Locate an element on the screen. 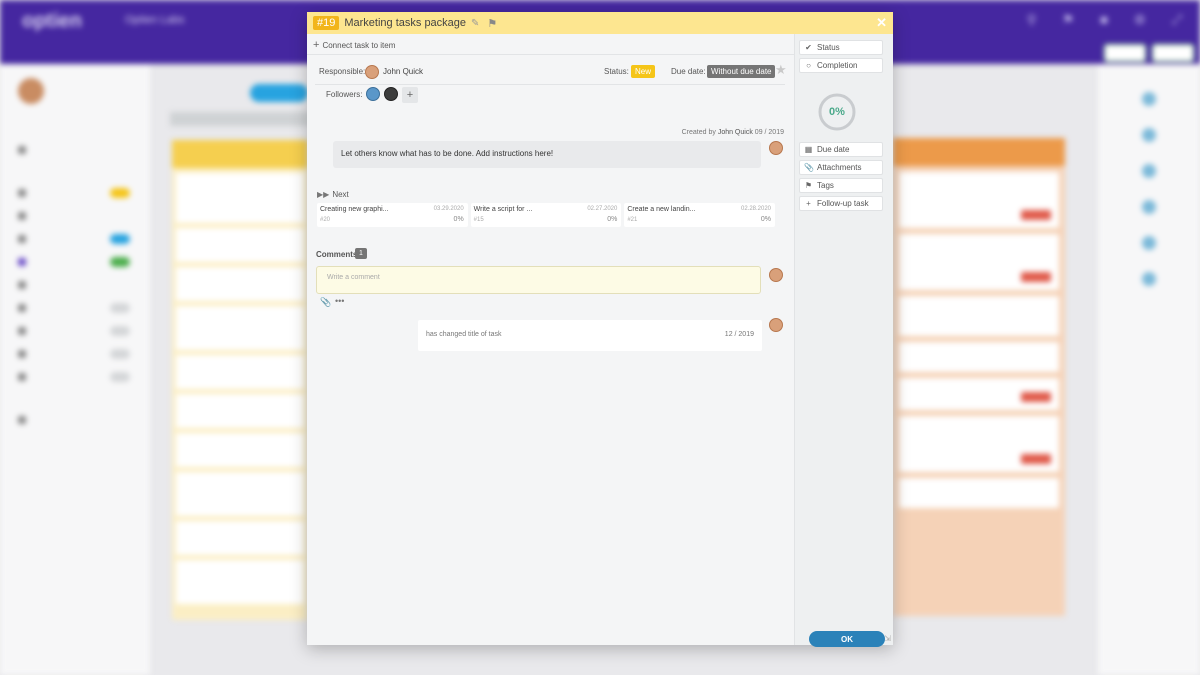  attachments-button: 📎 Attachments is located at coordinates (841, 167).